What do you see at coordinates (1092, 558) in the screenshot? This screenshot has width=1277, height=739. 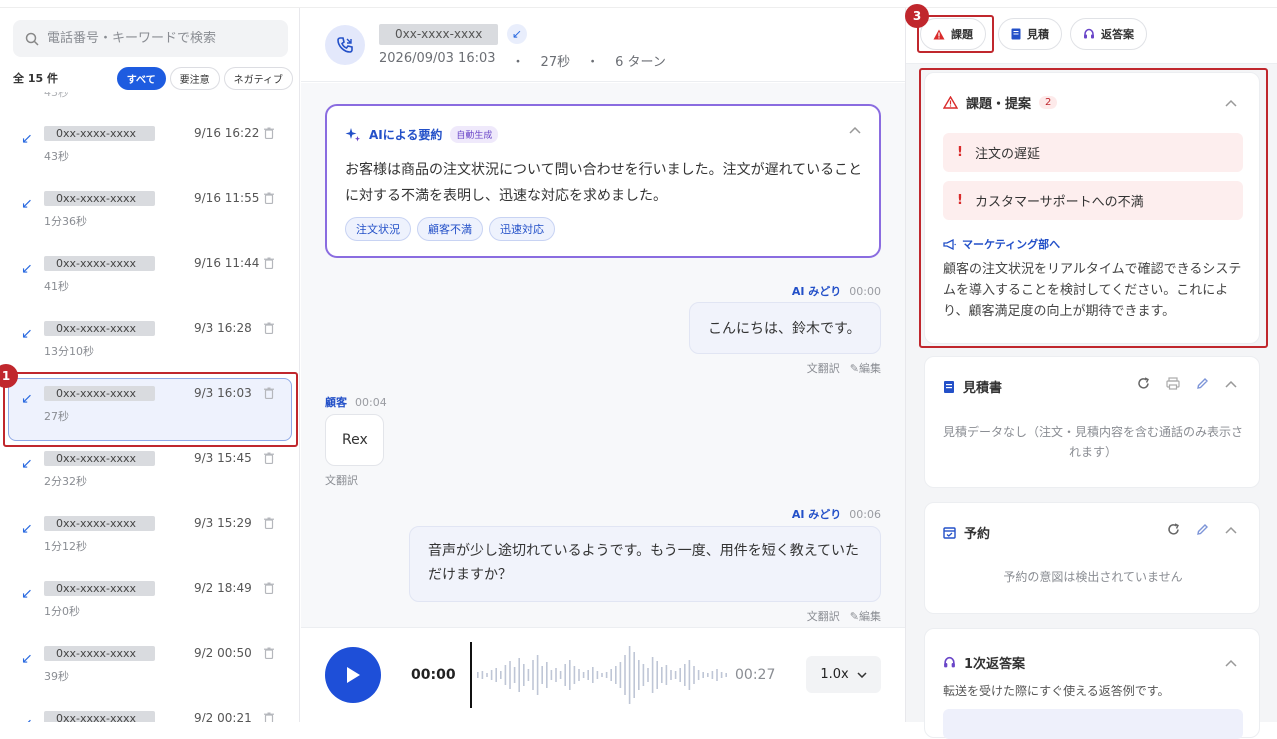 I see `reservation-card: 予約 予約の意図は検出されていません` at bounding box center [1092, 558].